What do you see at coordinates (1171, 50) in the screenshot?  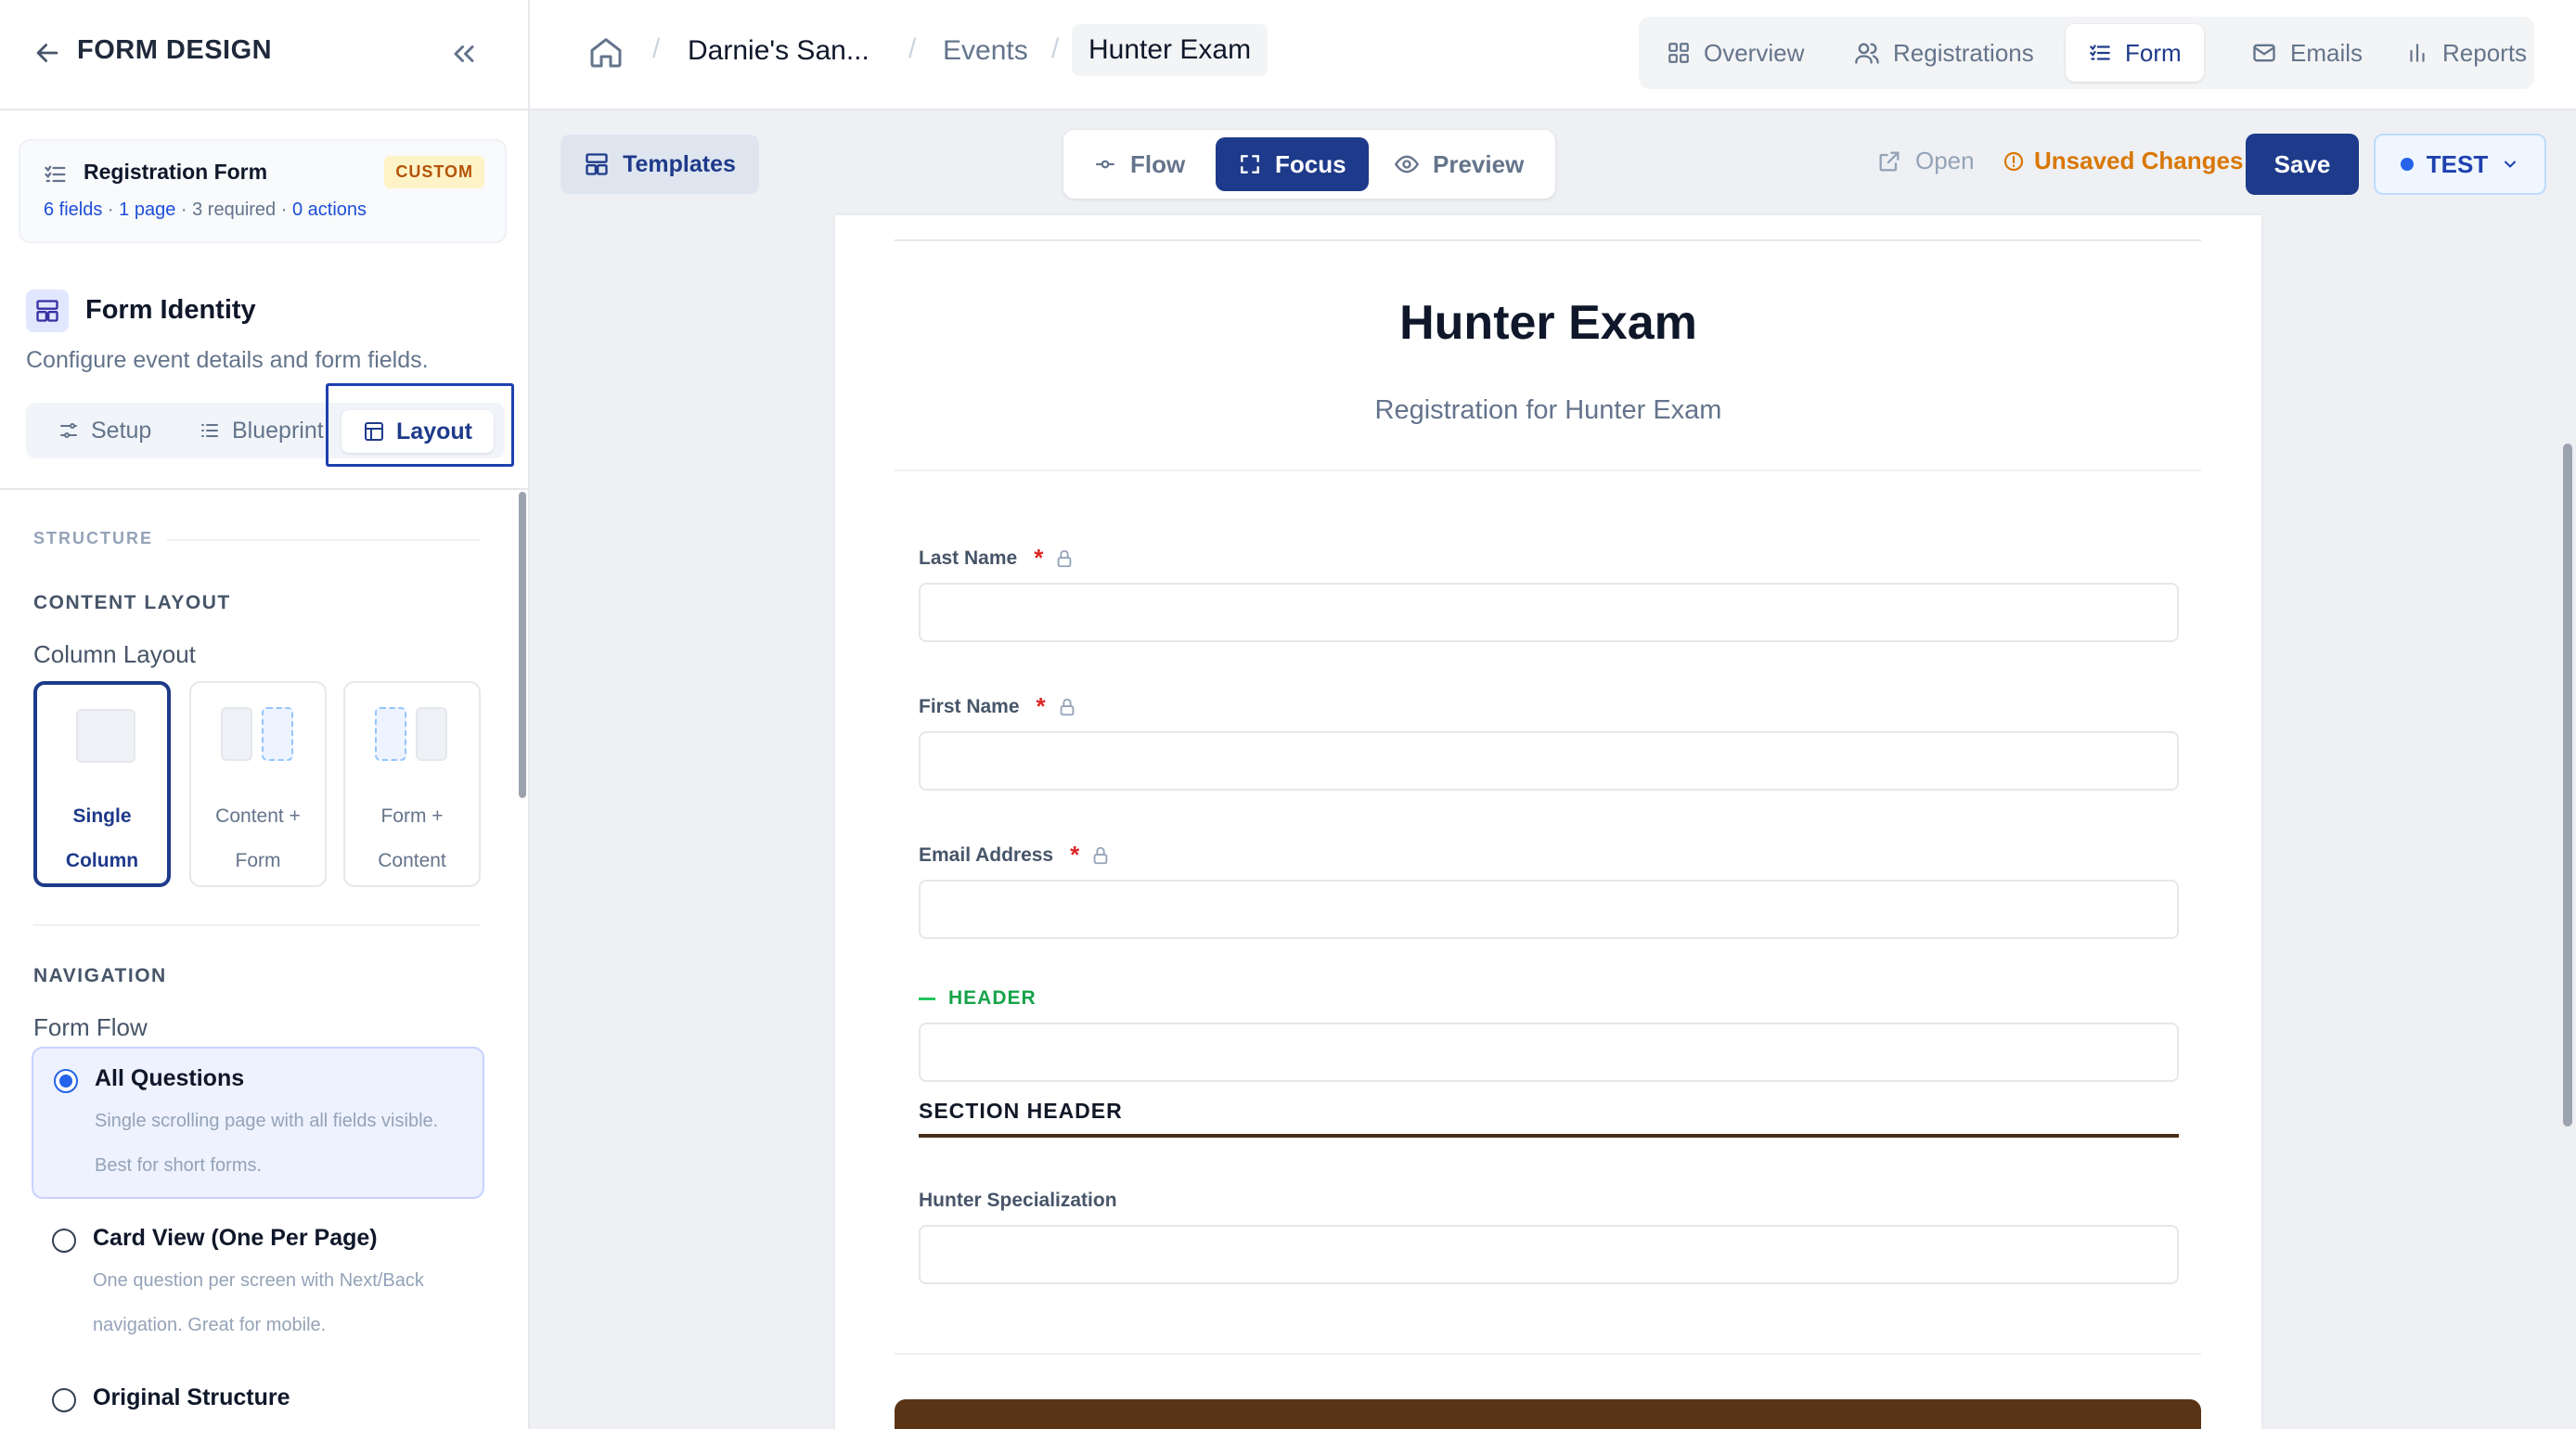 I see `breadcrumb-current-event: Hunter Exam` at bounding box center [1171, 50].